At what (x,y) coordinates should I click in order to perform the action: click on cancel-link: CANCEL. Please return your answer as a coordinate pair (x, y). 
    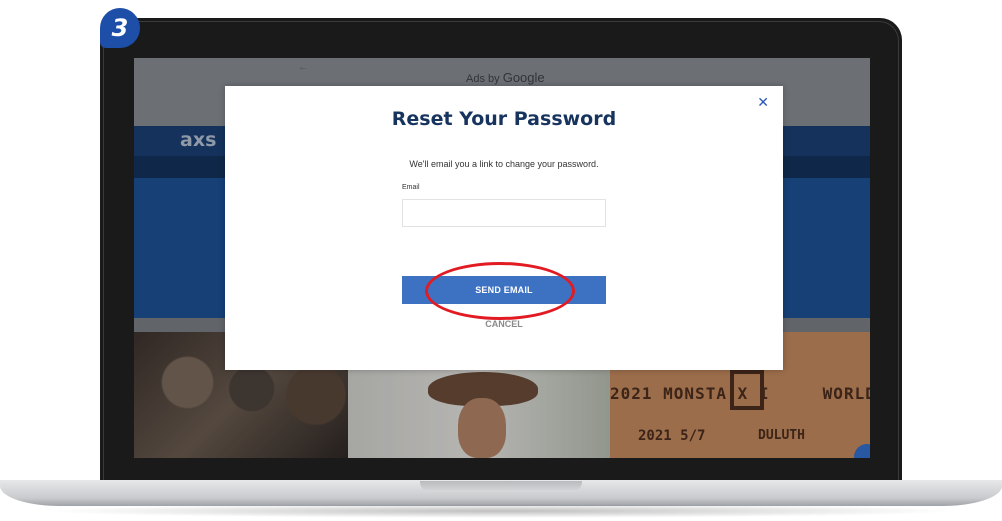
    Looking at the image, I should click on (504, 324).